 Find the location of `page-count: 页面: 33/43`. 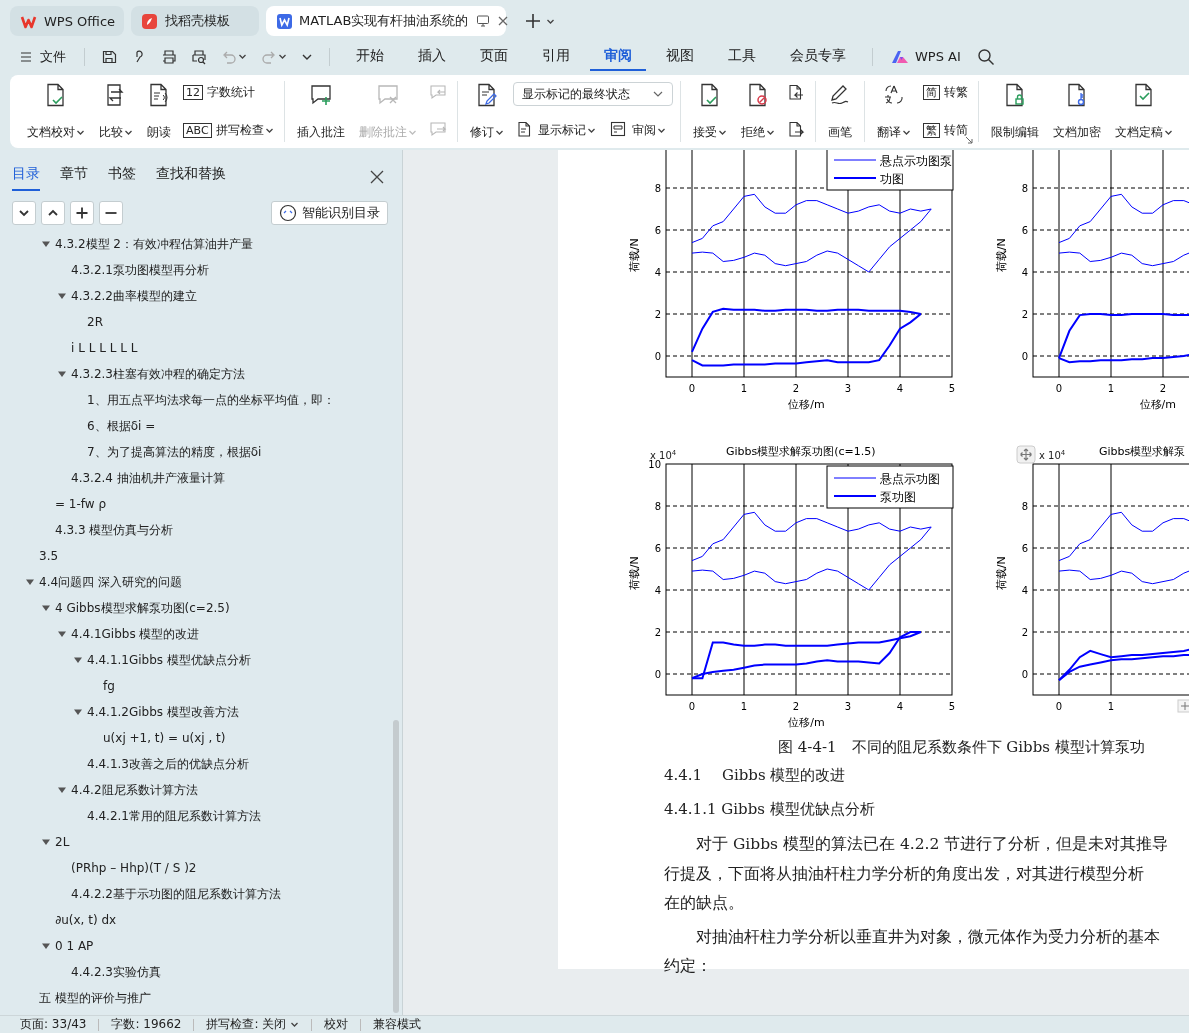

page-count: 页面: 33/43 is located at coordinates (53, 1024).